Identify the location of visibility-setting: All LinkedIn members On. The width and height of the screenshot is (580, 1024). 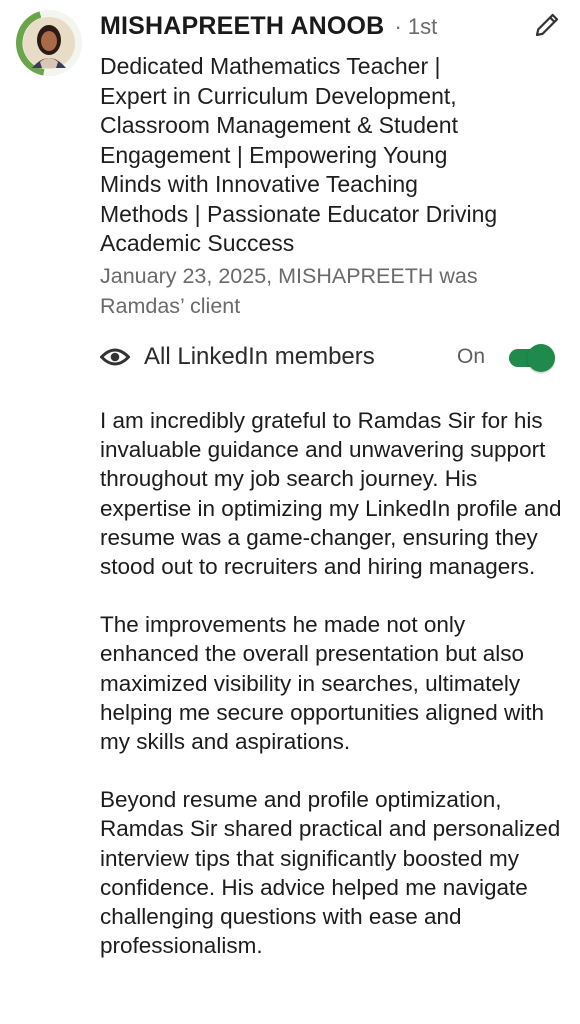
(327, 357).